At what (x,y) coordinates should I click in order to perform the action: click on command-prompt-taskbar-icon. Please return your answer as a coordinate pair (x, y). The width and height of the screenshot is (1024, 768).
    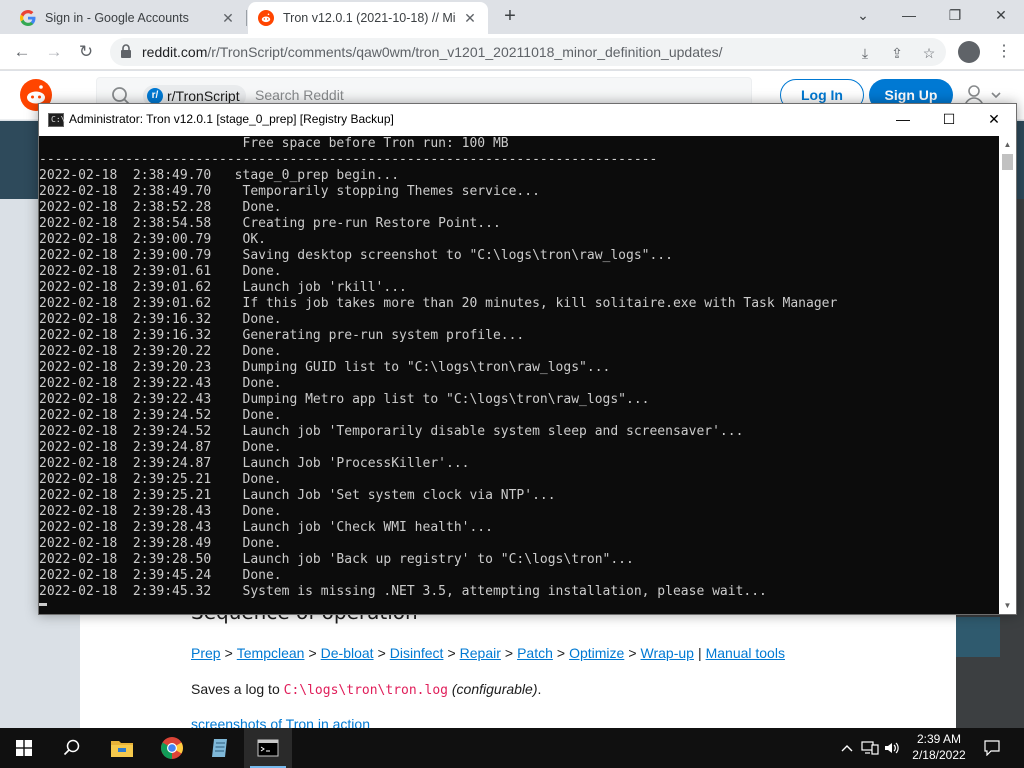
    Looking at the image, I should click on (268, 748).